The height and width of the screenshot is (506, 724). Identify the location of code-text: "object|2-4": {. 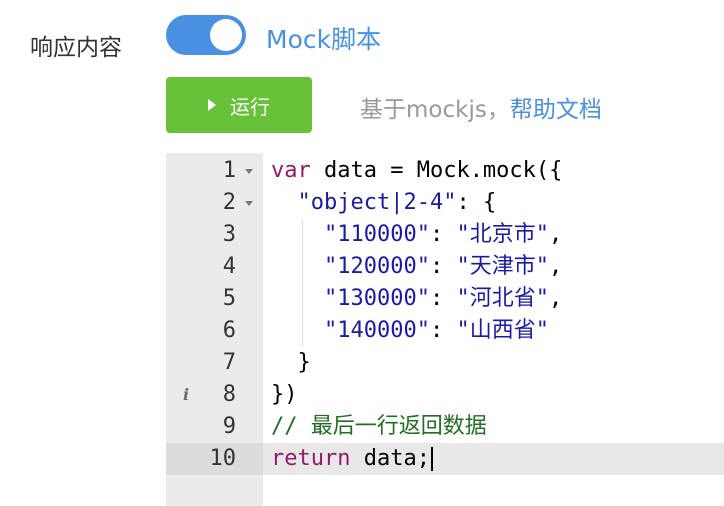
(493, 203).